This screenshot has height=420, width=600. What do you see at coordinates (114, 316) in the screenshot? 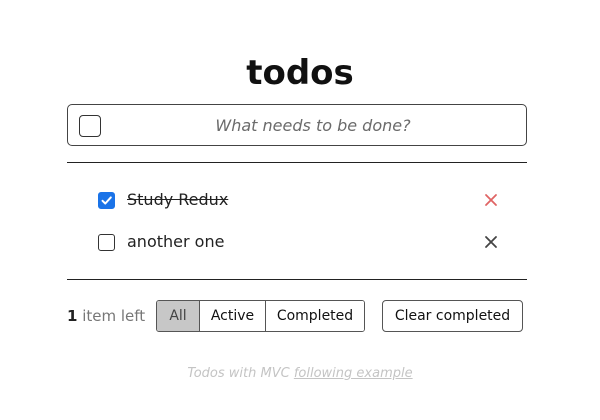
I see `count-suffix: item left` at bounding box center [114, 316].